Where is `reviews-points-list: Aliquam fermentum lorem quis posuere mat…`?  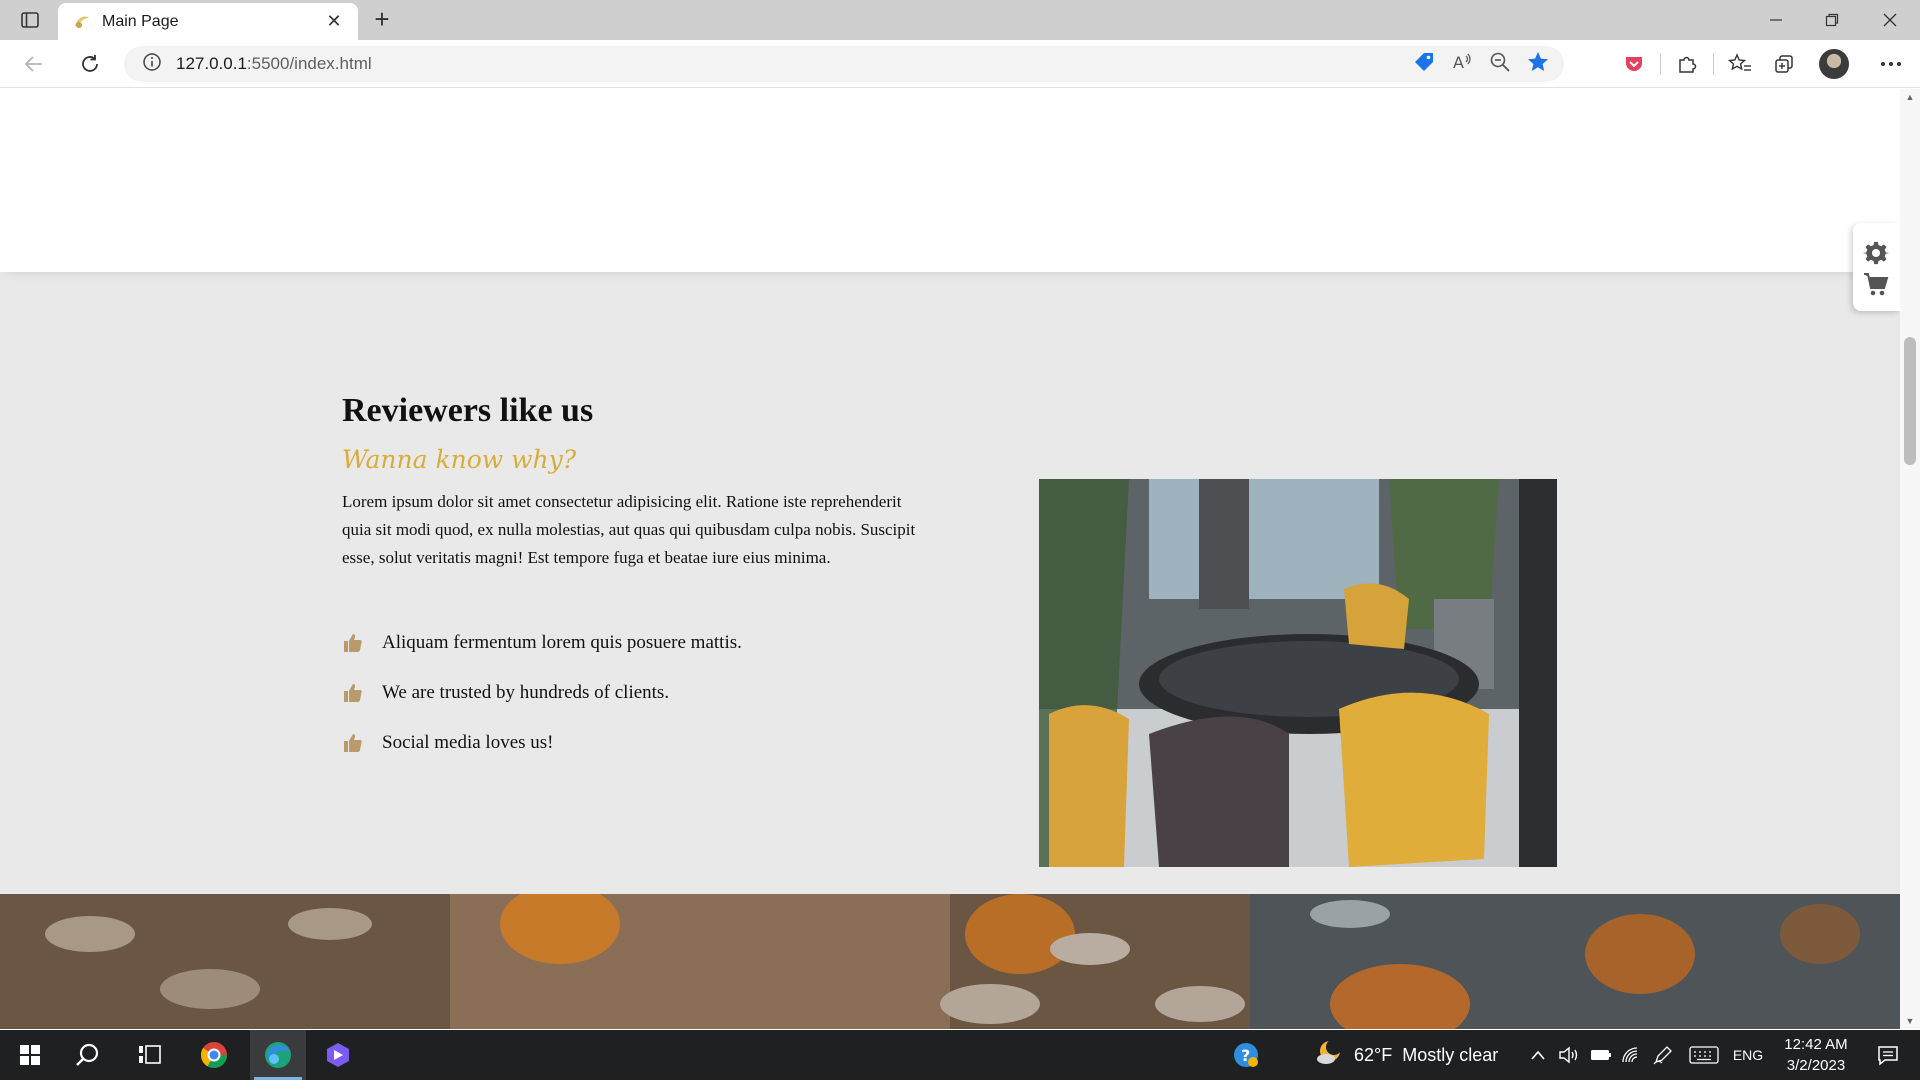 reviews-points-list: Aliquam fermentum lorem quis posuere mat… is located at coordinates (542, 693).